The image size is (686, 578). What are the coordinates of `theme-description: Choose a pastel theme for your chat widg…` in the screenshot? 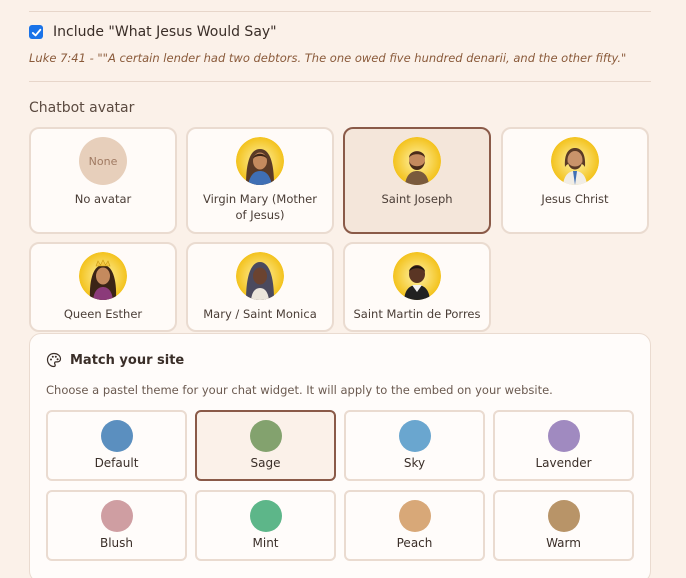 It's located at (299, 390).